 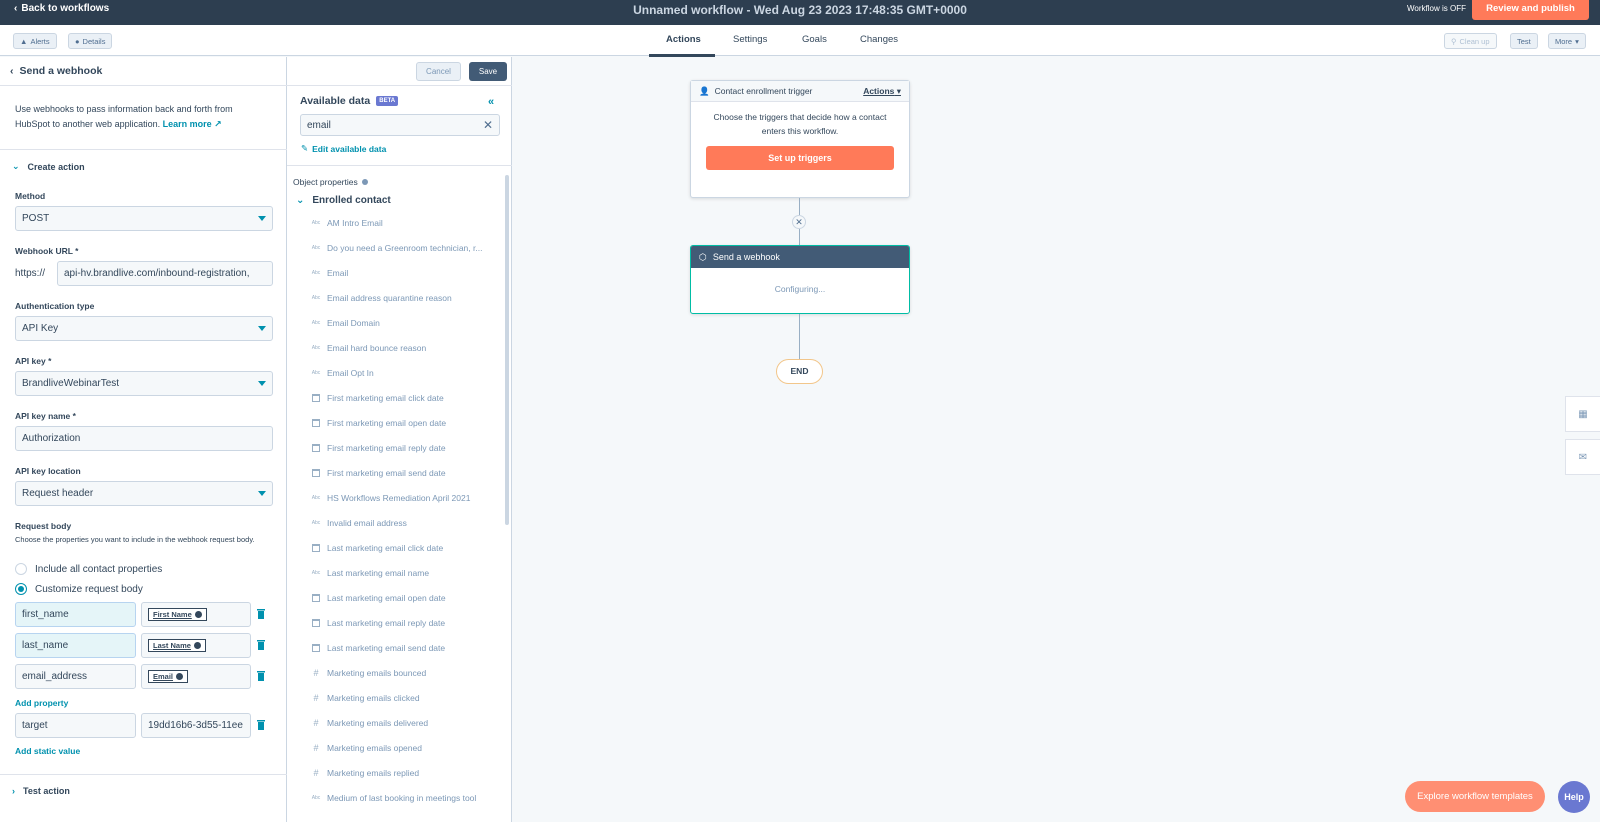 What do you see at coordinates (99, 569) in the screenshot?
I see `radio-include-all-label: Include all contact properties` at bounding box center [99, 569].